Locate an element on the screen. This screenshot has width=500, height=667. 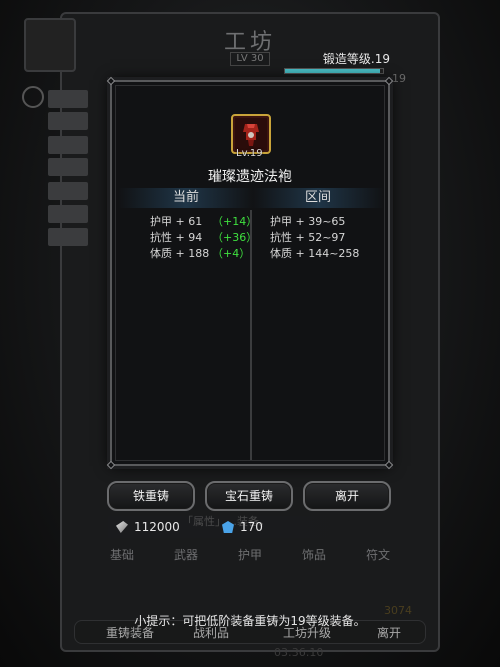
tab-rune: 符文 is located at coordinates (378, 554).